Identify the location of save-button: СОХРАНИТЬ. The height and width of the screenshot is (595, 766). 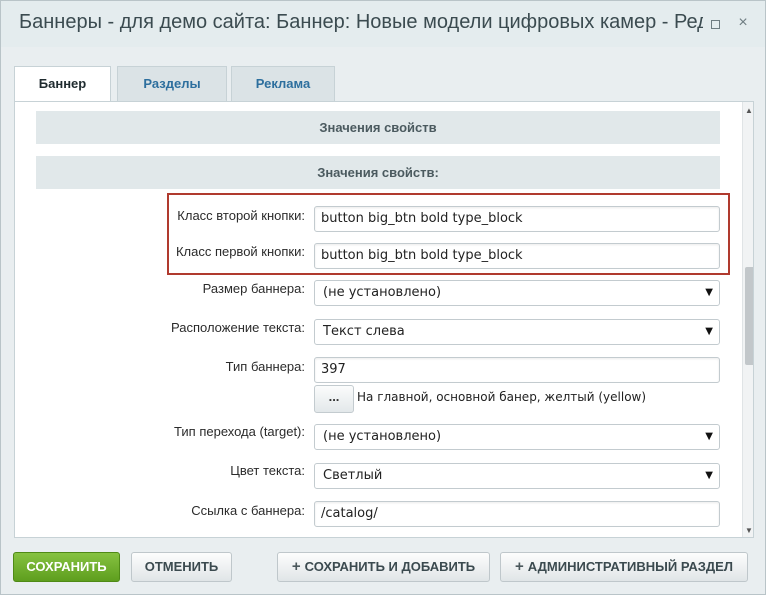
(66, 567).